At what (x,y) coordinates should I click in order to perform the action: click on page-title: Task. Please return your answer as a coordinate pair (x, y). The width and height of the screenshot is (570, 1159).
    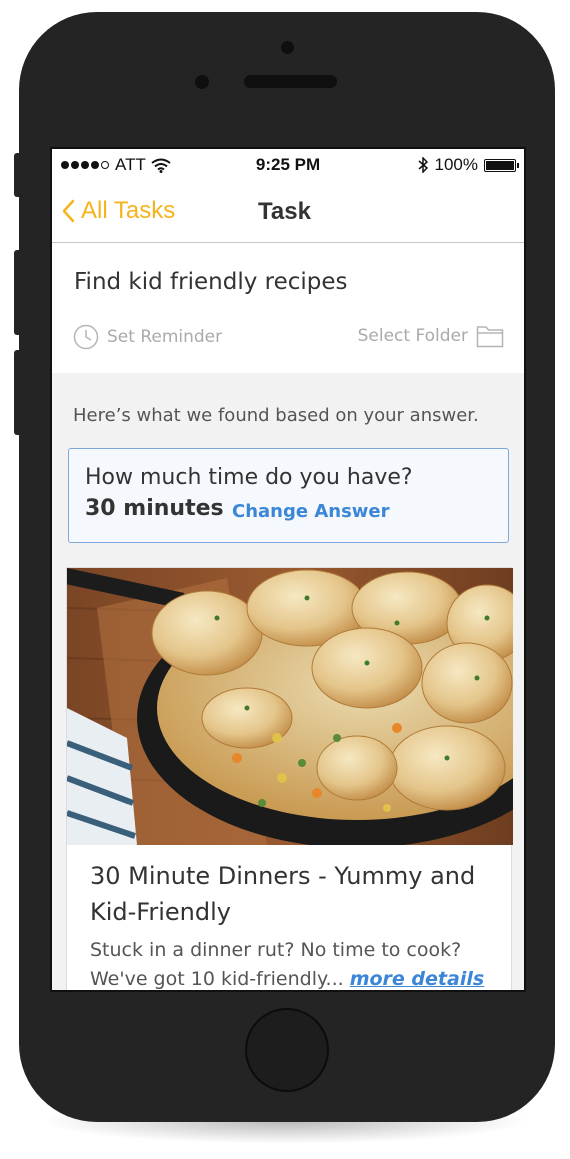
    Looking at the image, I should click on (284, 211).